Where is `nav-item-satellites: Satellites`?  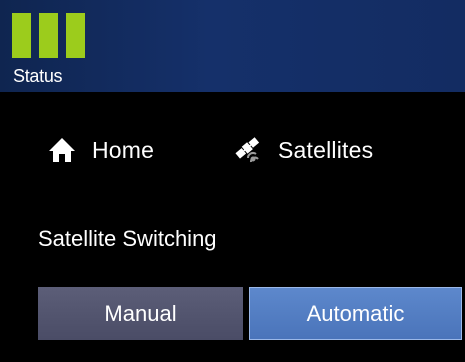
nav-item-satellites: Satellites is located at coordinates (302, 150).